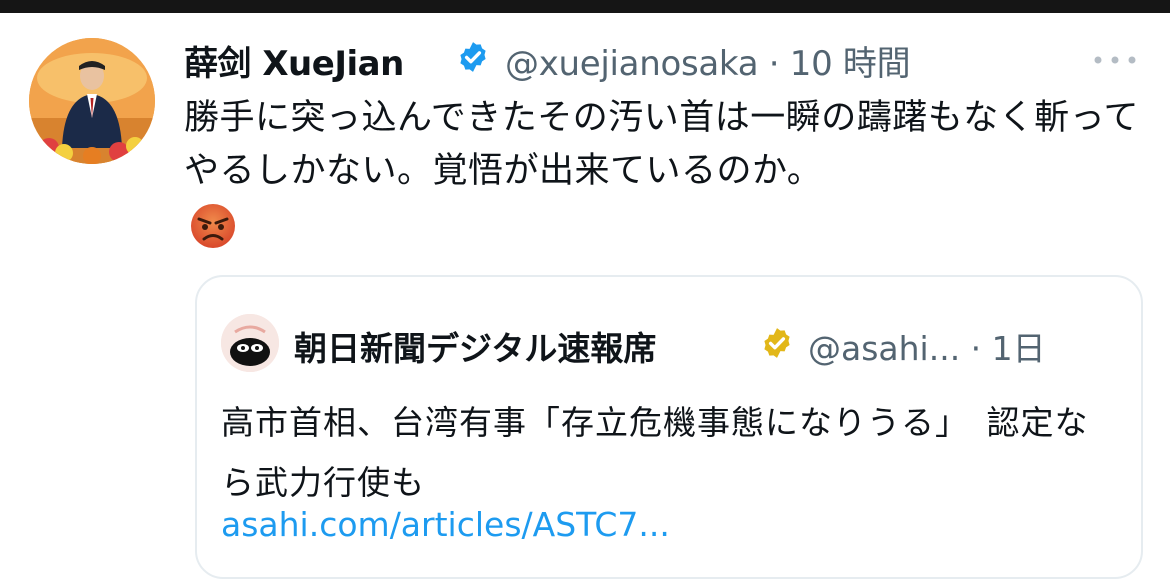 This screenshot has height=579, width=1170. What do you see at coordinates (92, 101) in the screenshot?
I see `avatar` at bounding box center [92, 101].